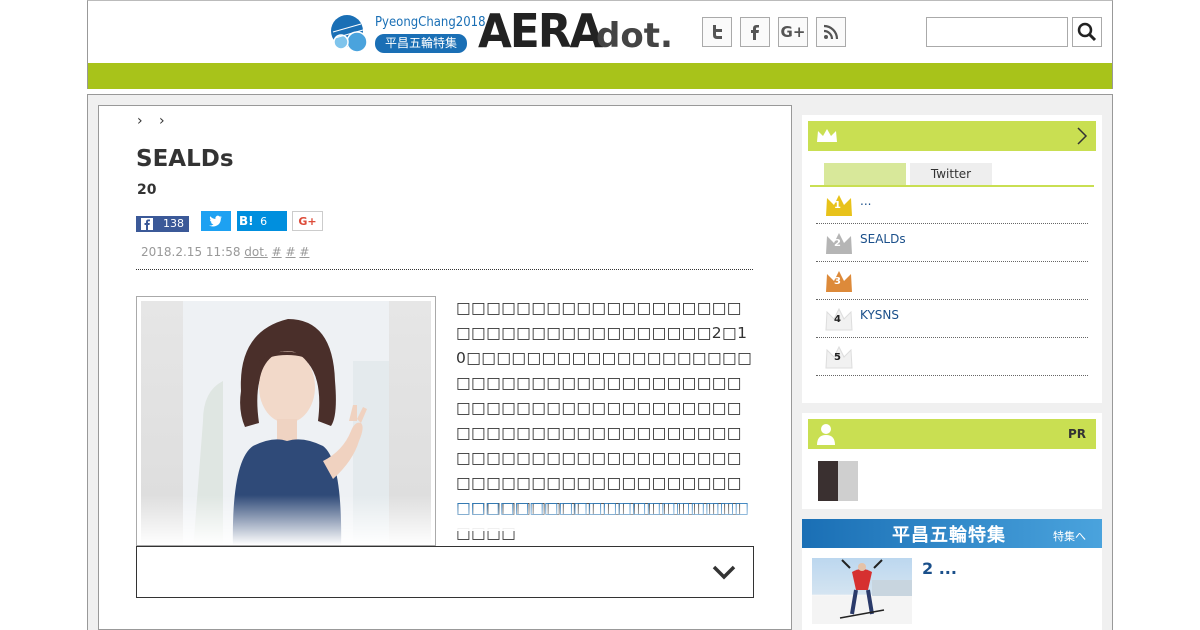  I want to click on twitter-share-button, so click(216, 221).